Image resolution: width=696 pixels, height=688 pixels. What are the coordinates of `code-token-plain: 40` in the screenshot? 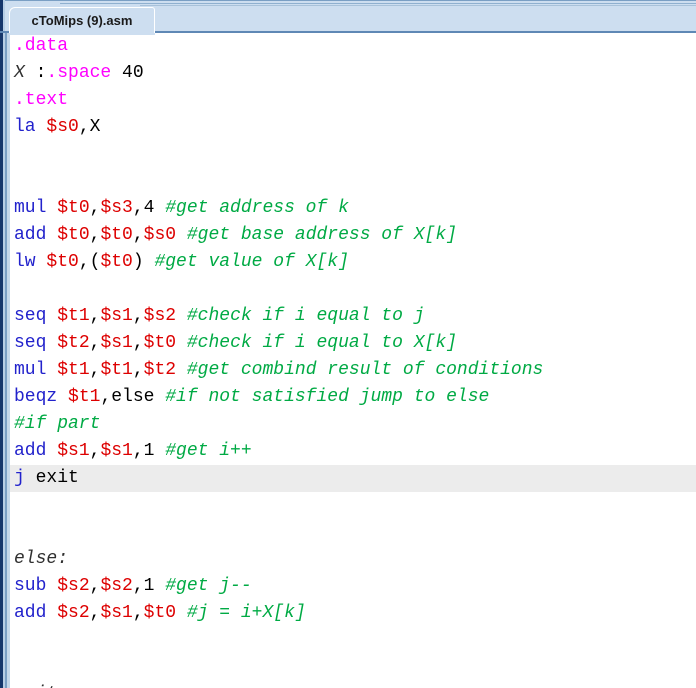 It's located at (127, 73).